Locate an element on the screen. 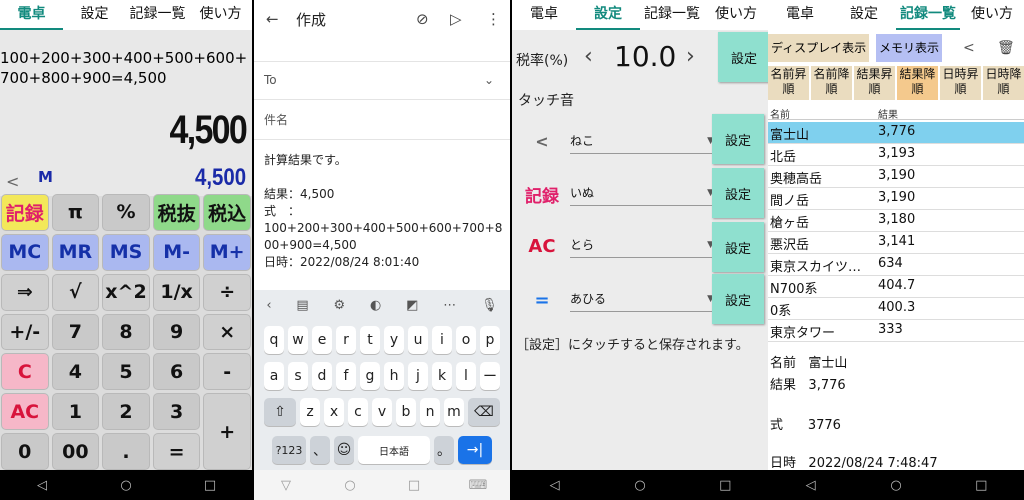 The height and width of the screenshot is (500, 1024). calc-key: 税抜 is located at coordinates (176, 212).